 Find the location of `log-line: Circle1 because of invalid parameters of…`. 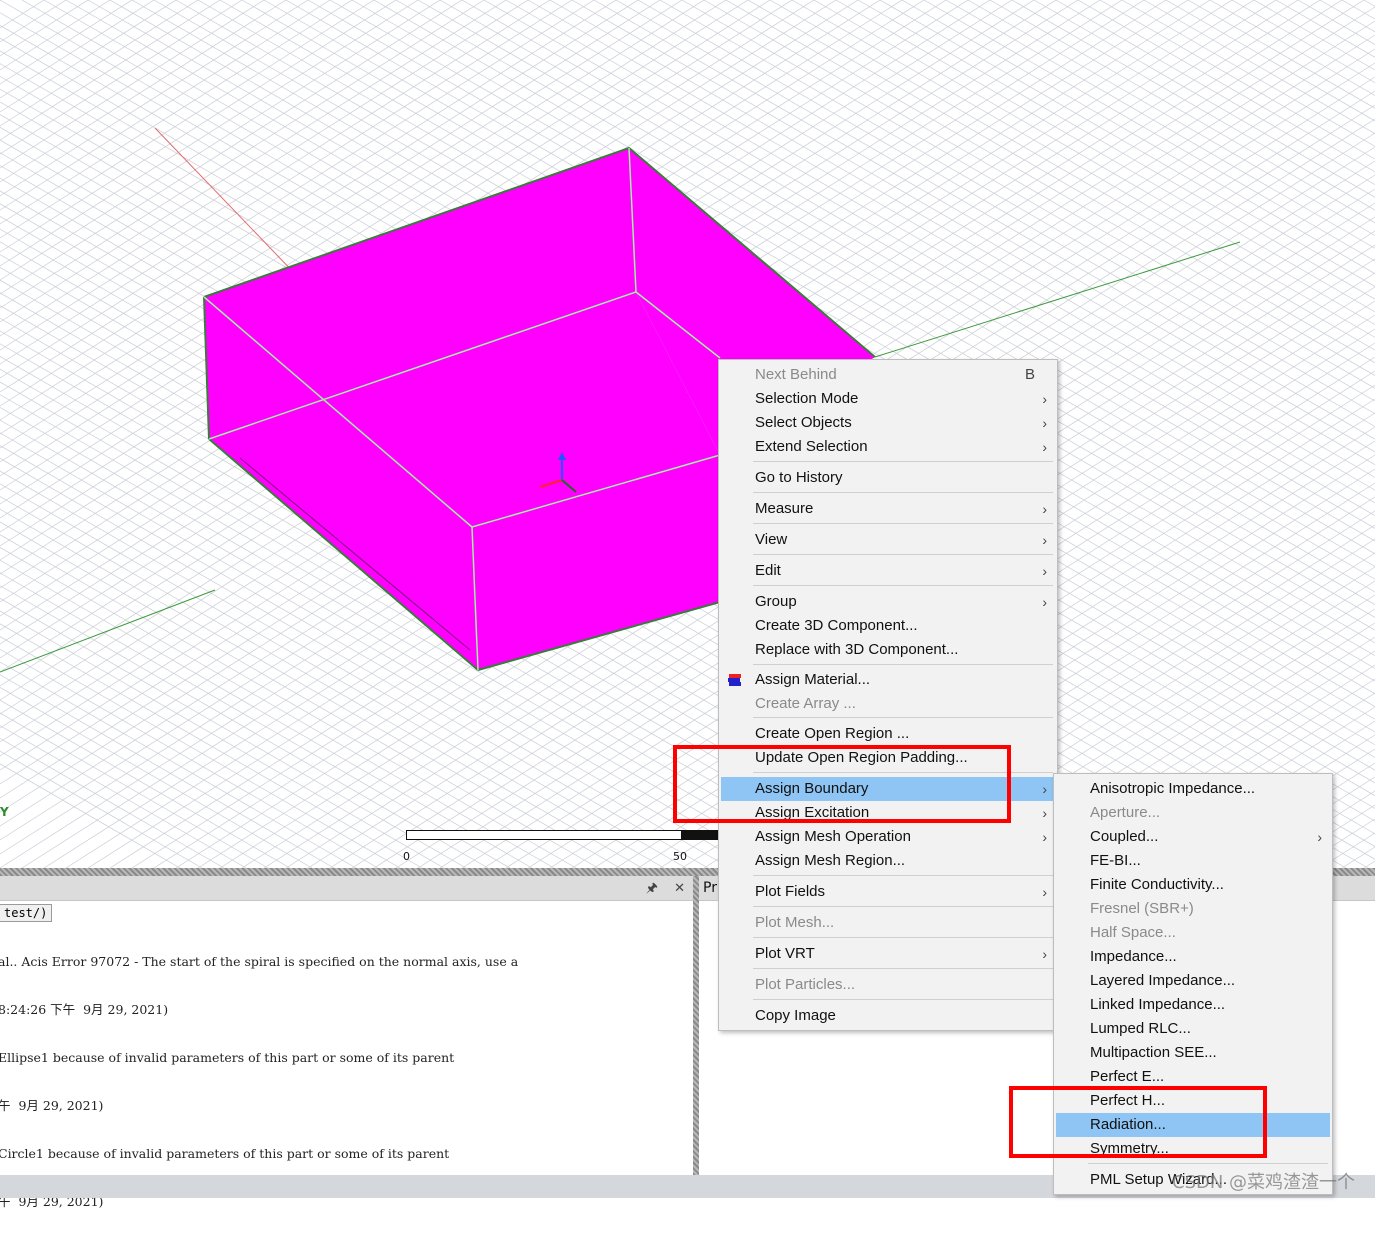

log-line: Circle1 because of invalid parameters of… is located at coordinates (225, 1153).